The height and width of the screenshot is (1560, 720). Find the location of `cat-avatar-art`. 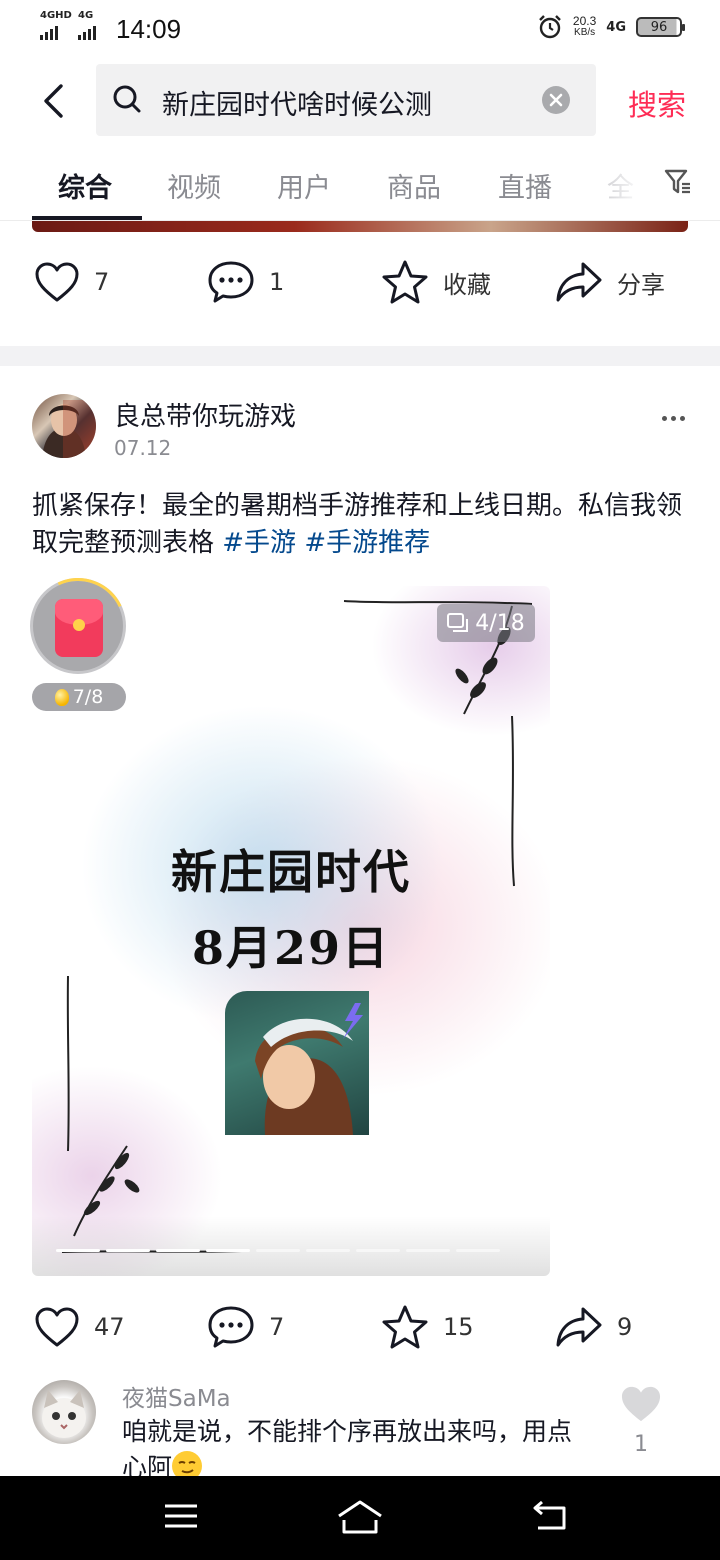

cat-avatar-art is located at coordinates (64, 1414).